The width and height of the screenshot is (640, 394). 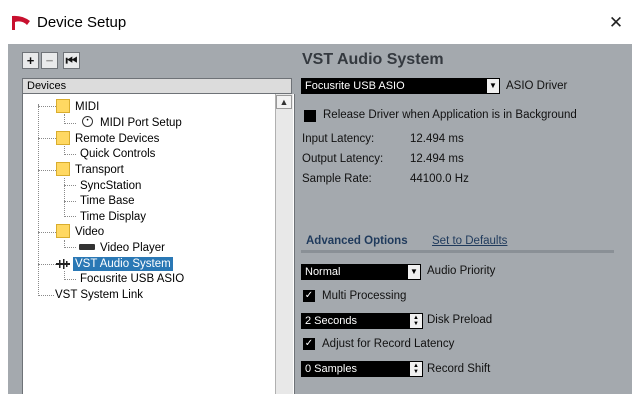 I want to click on input-latency-label: Input Latency:, so click(x=338, y=139).